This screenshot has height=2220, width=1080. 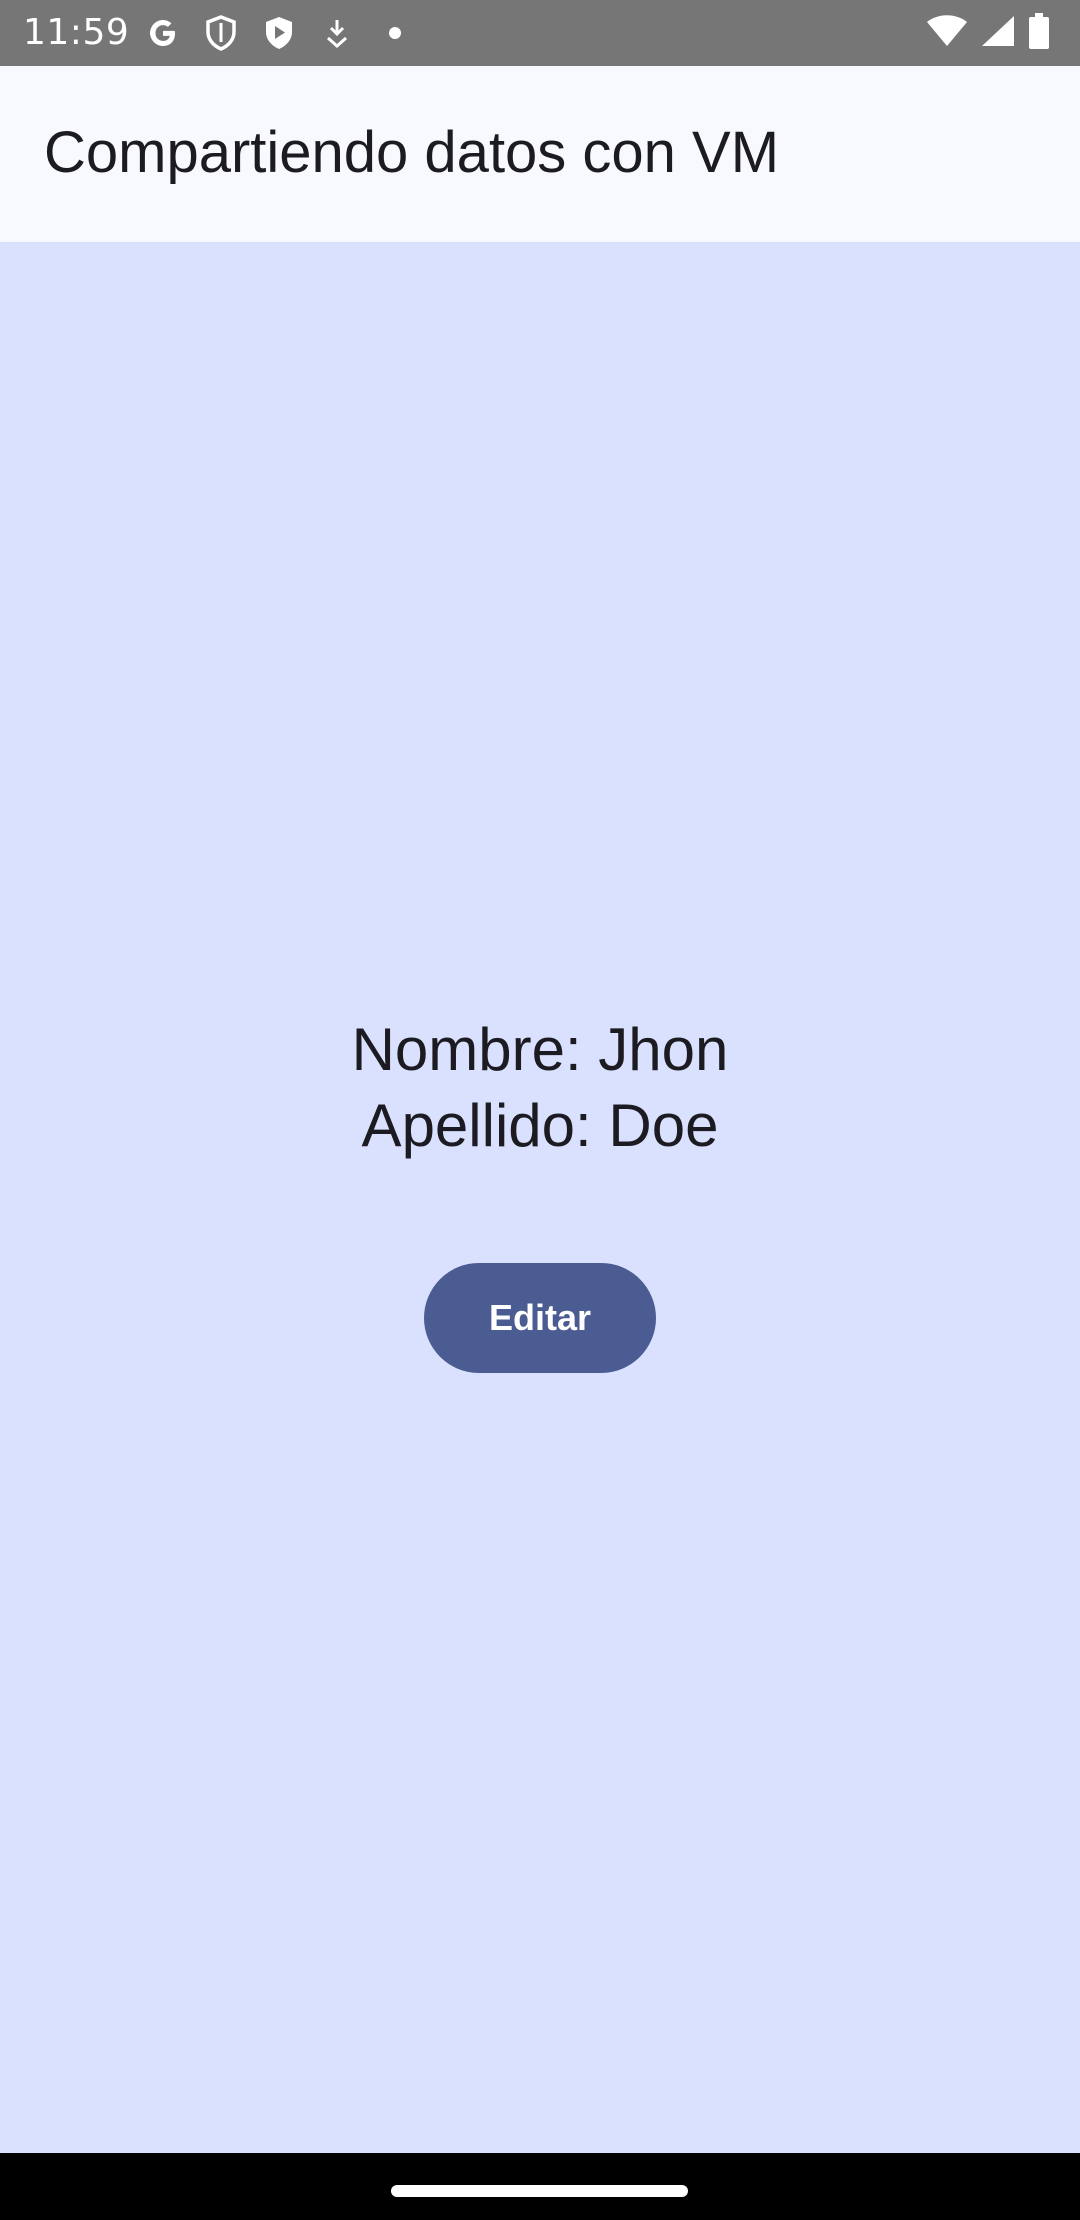 I want to click on person-info: Nombre: Jhon Apellido: Doe, so click(x=540, y=1088).